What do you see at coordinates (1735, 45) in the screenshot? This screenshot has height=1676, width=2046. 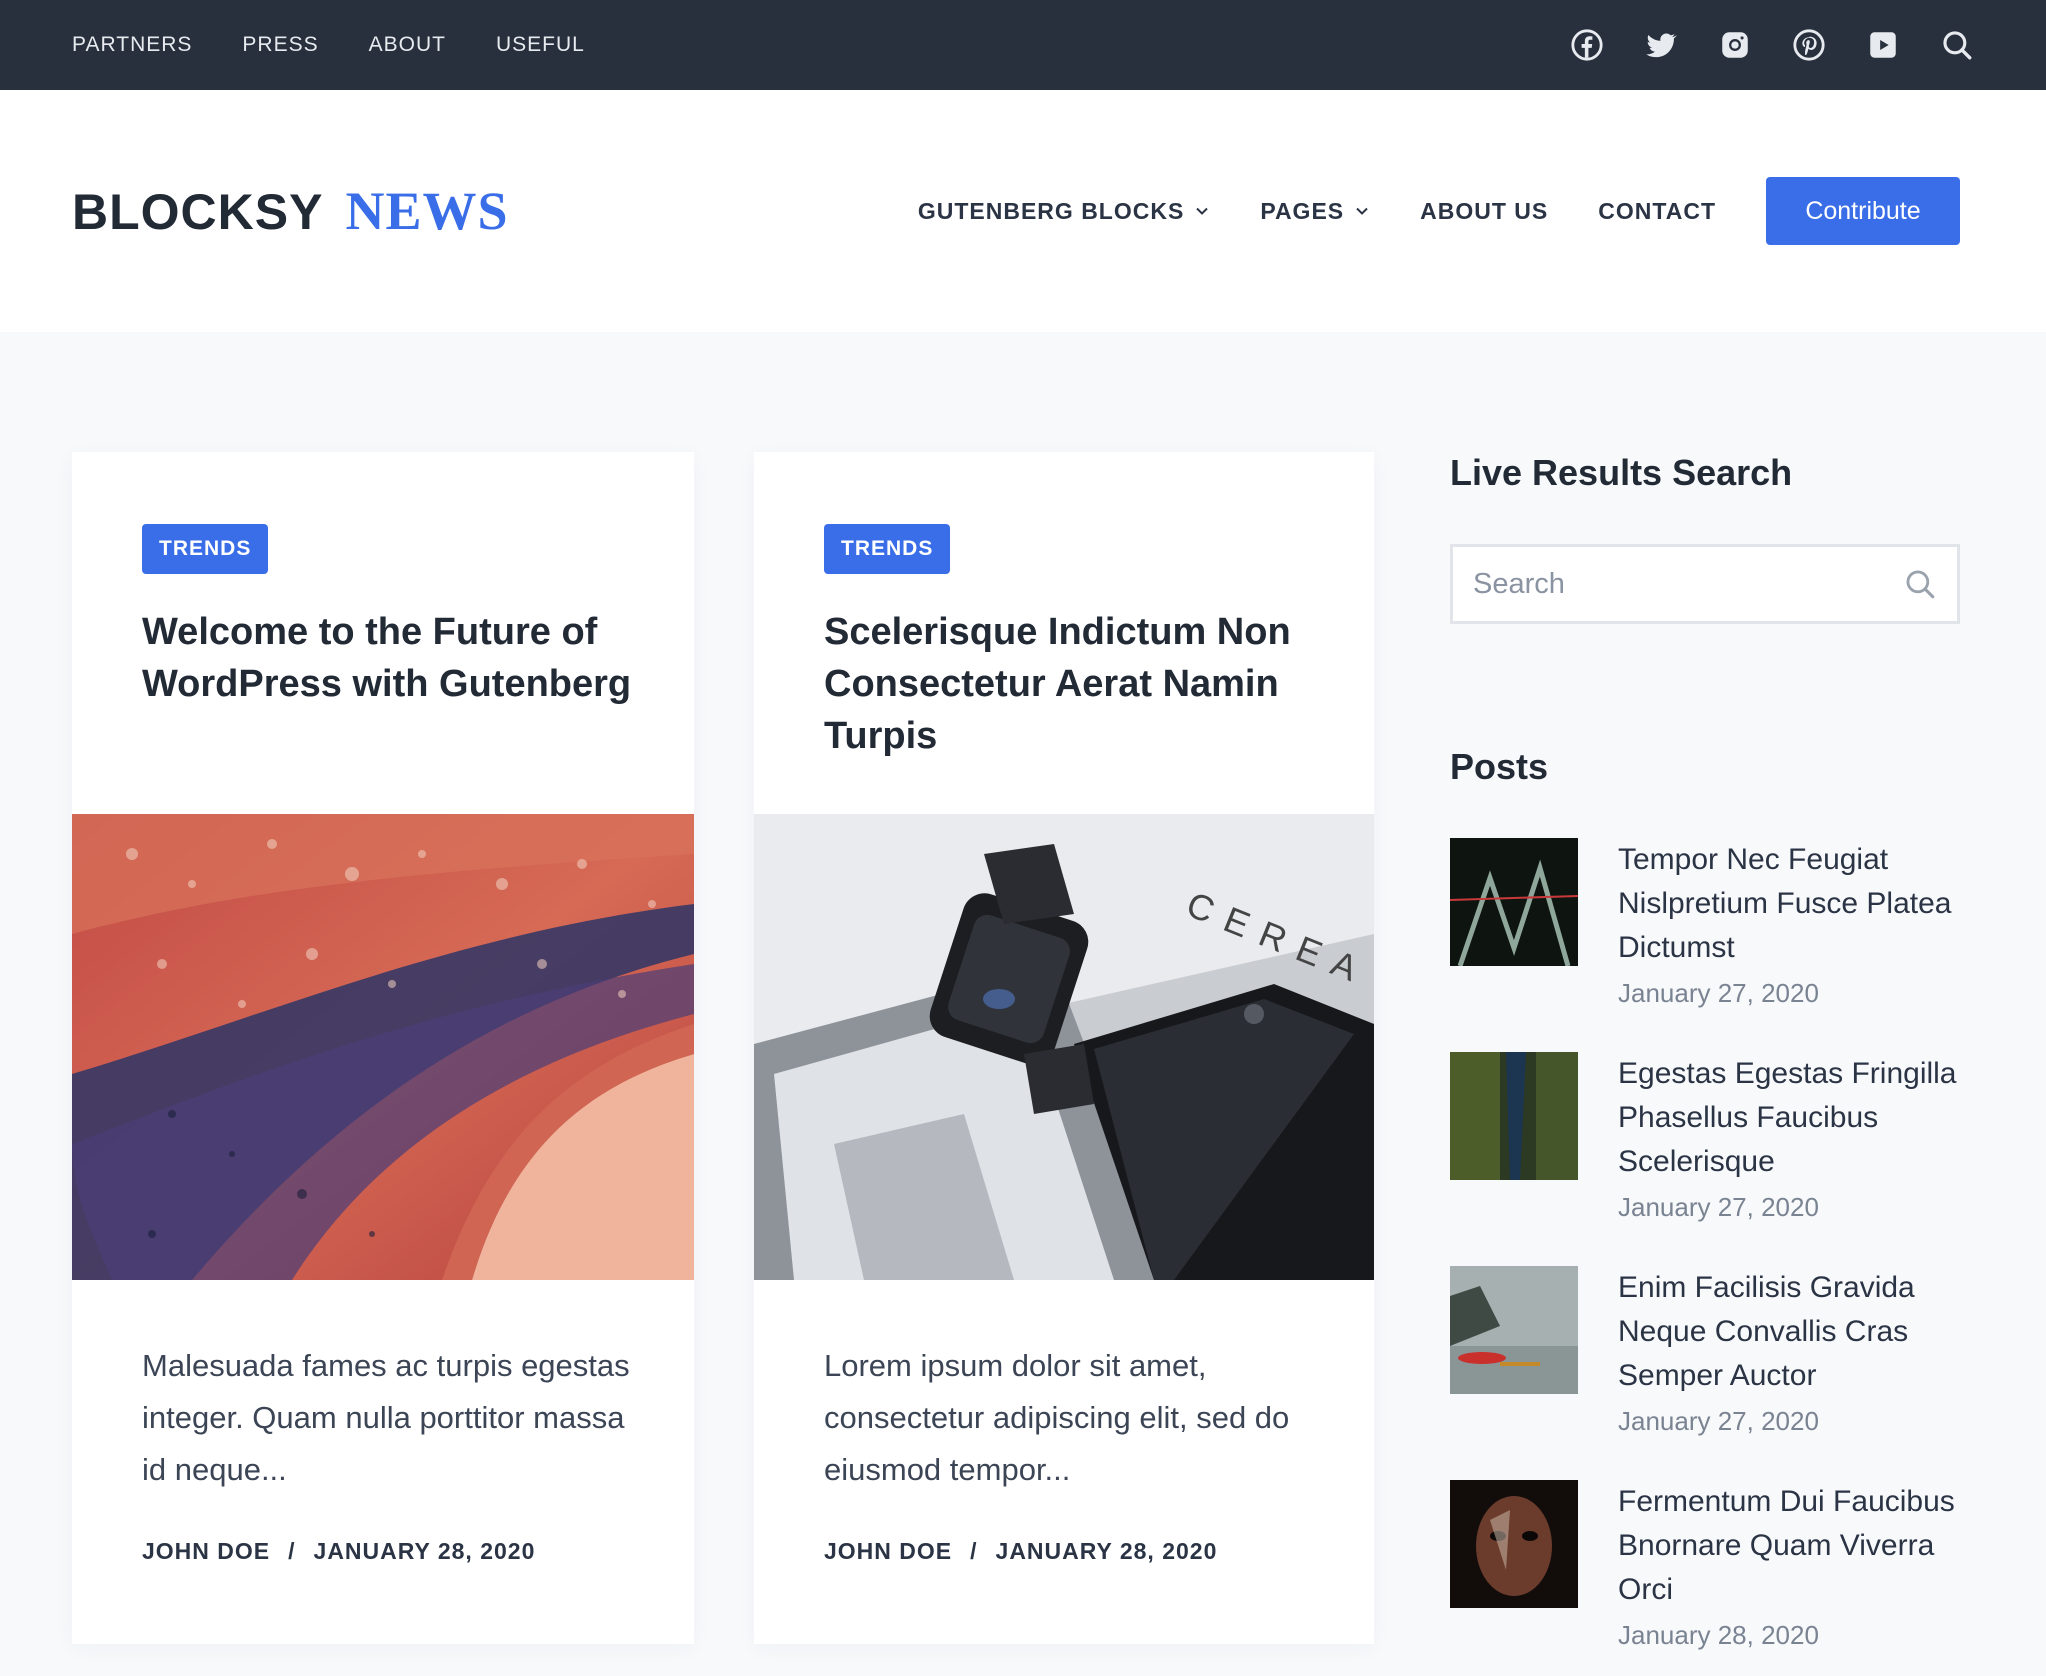 I see `instagram-icon` at bounding box center [1735, 45].